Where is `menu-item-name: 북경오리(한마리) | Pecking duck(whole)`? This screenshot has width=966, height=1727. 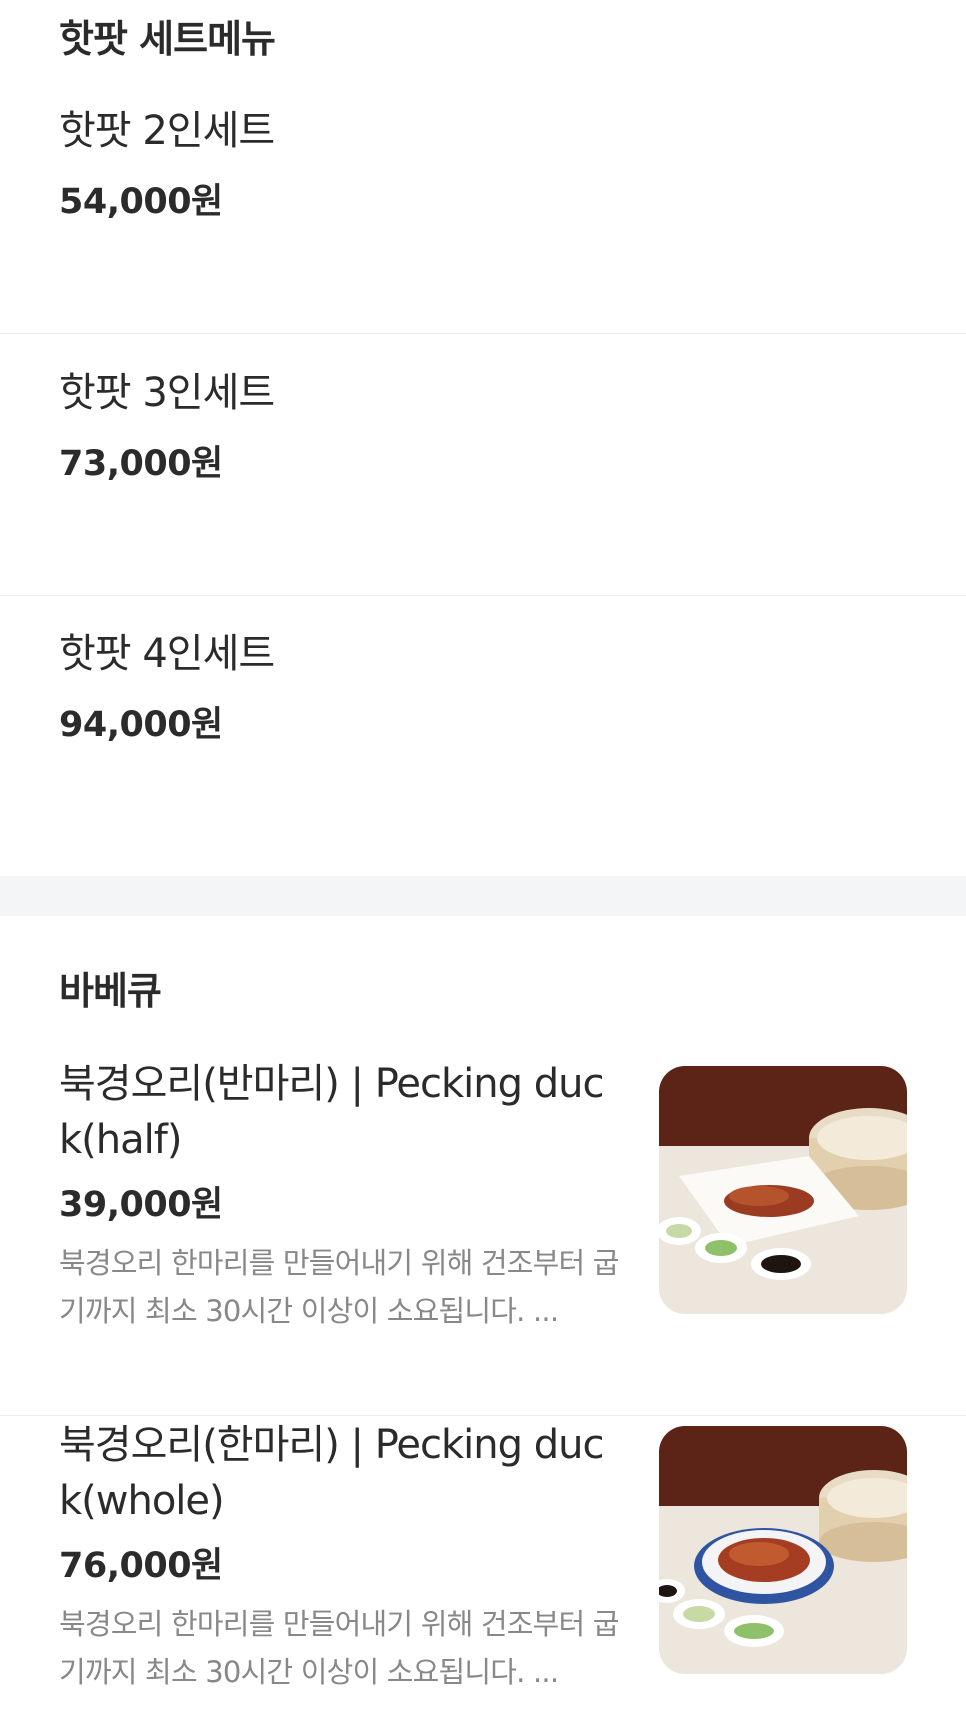 menu-item-name: 북경오리(한마리) | Pecking duck(whole) is located at coordinates (331, 1473).